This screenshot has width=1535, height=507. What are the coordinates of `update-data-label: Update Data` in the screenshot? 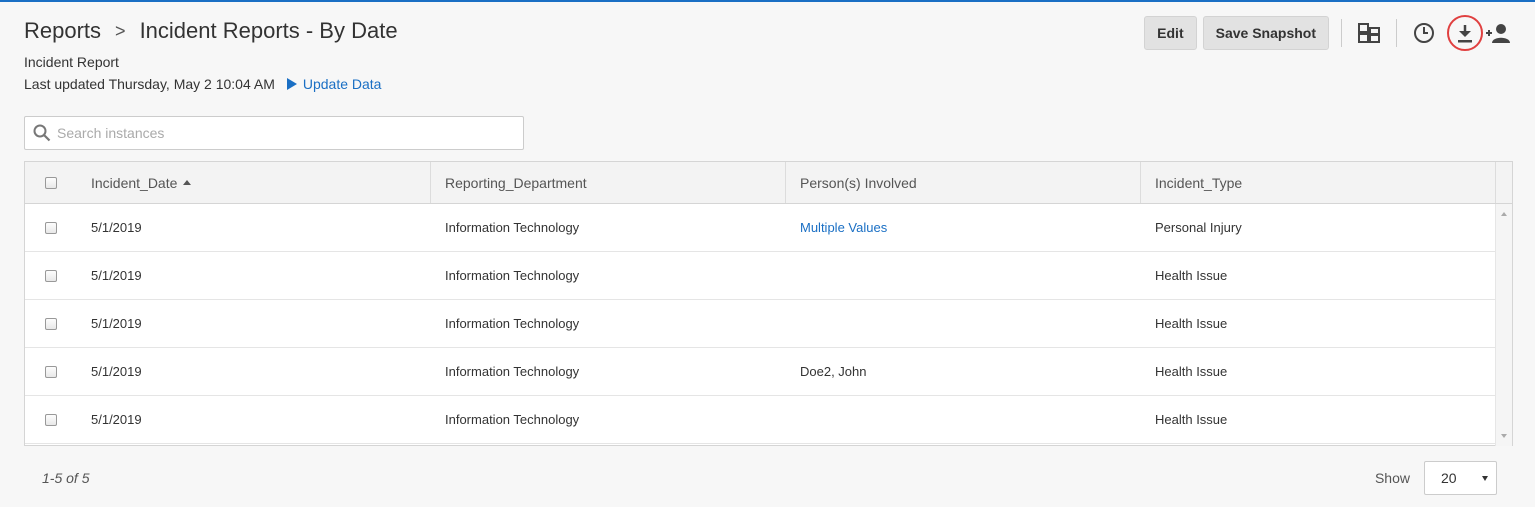 It's located at (342, 84).